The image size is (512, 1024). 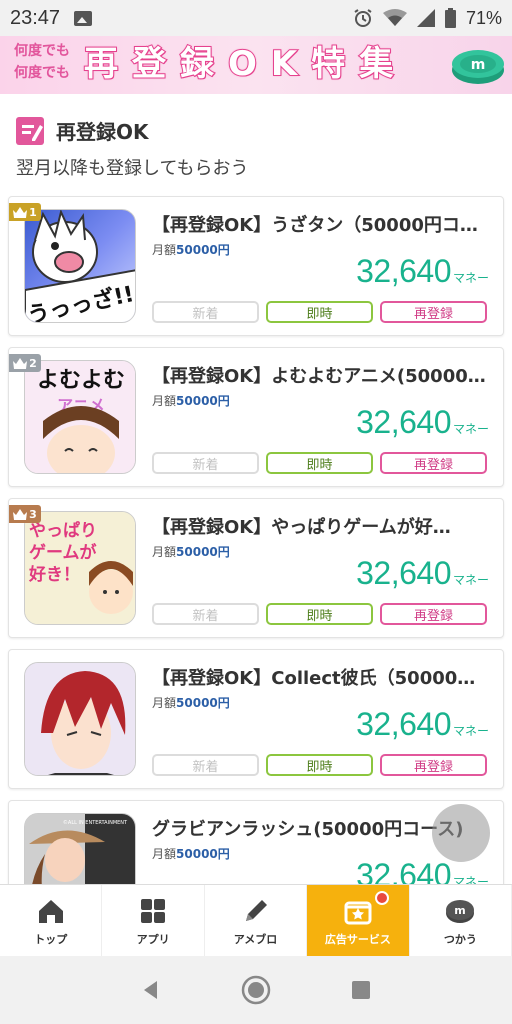 What do you see at coordinates (450, 18) in the screenshot?
I see `battery-icon` at bounding box center [450, 18].